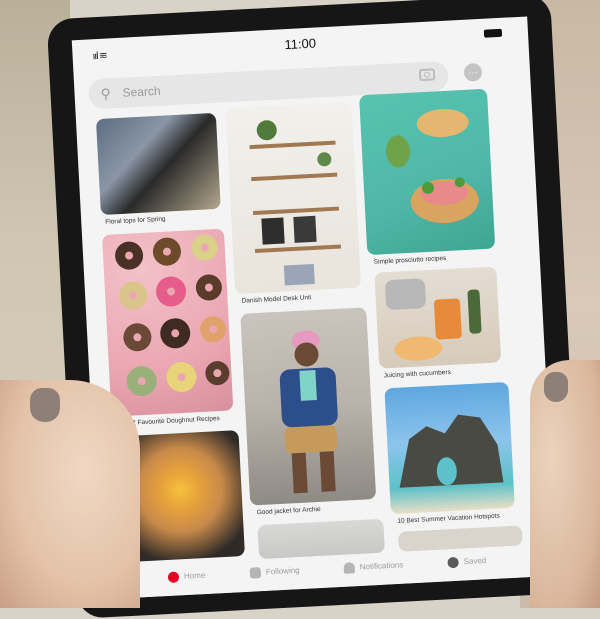  I want to click on nav-saved-label: Saved, so click(475, 561).